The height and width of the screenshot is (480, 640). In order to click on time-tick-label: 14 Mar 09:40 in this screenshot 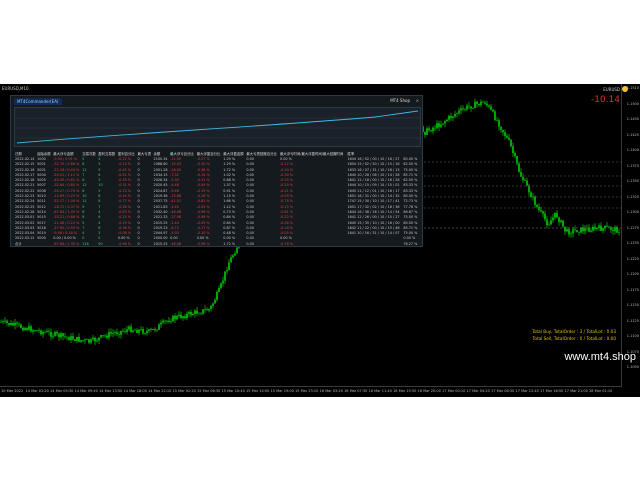, I will do `click(86, 391)`.